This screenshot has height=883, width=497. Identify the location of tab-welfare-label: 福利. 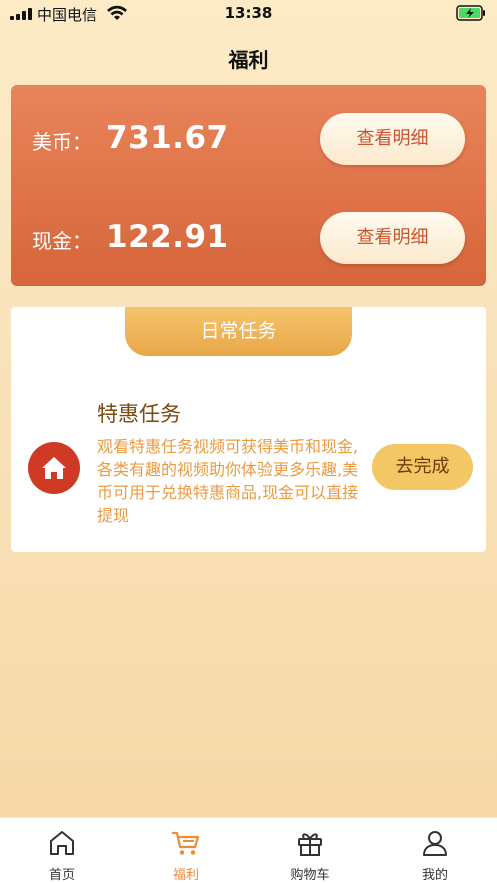
(185, 875).